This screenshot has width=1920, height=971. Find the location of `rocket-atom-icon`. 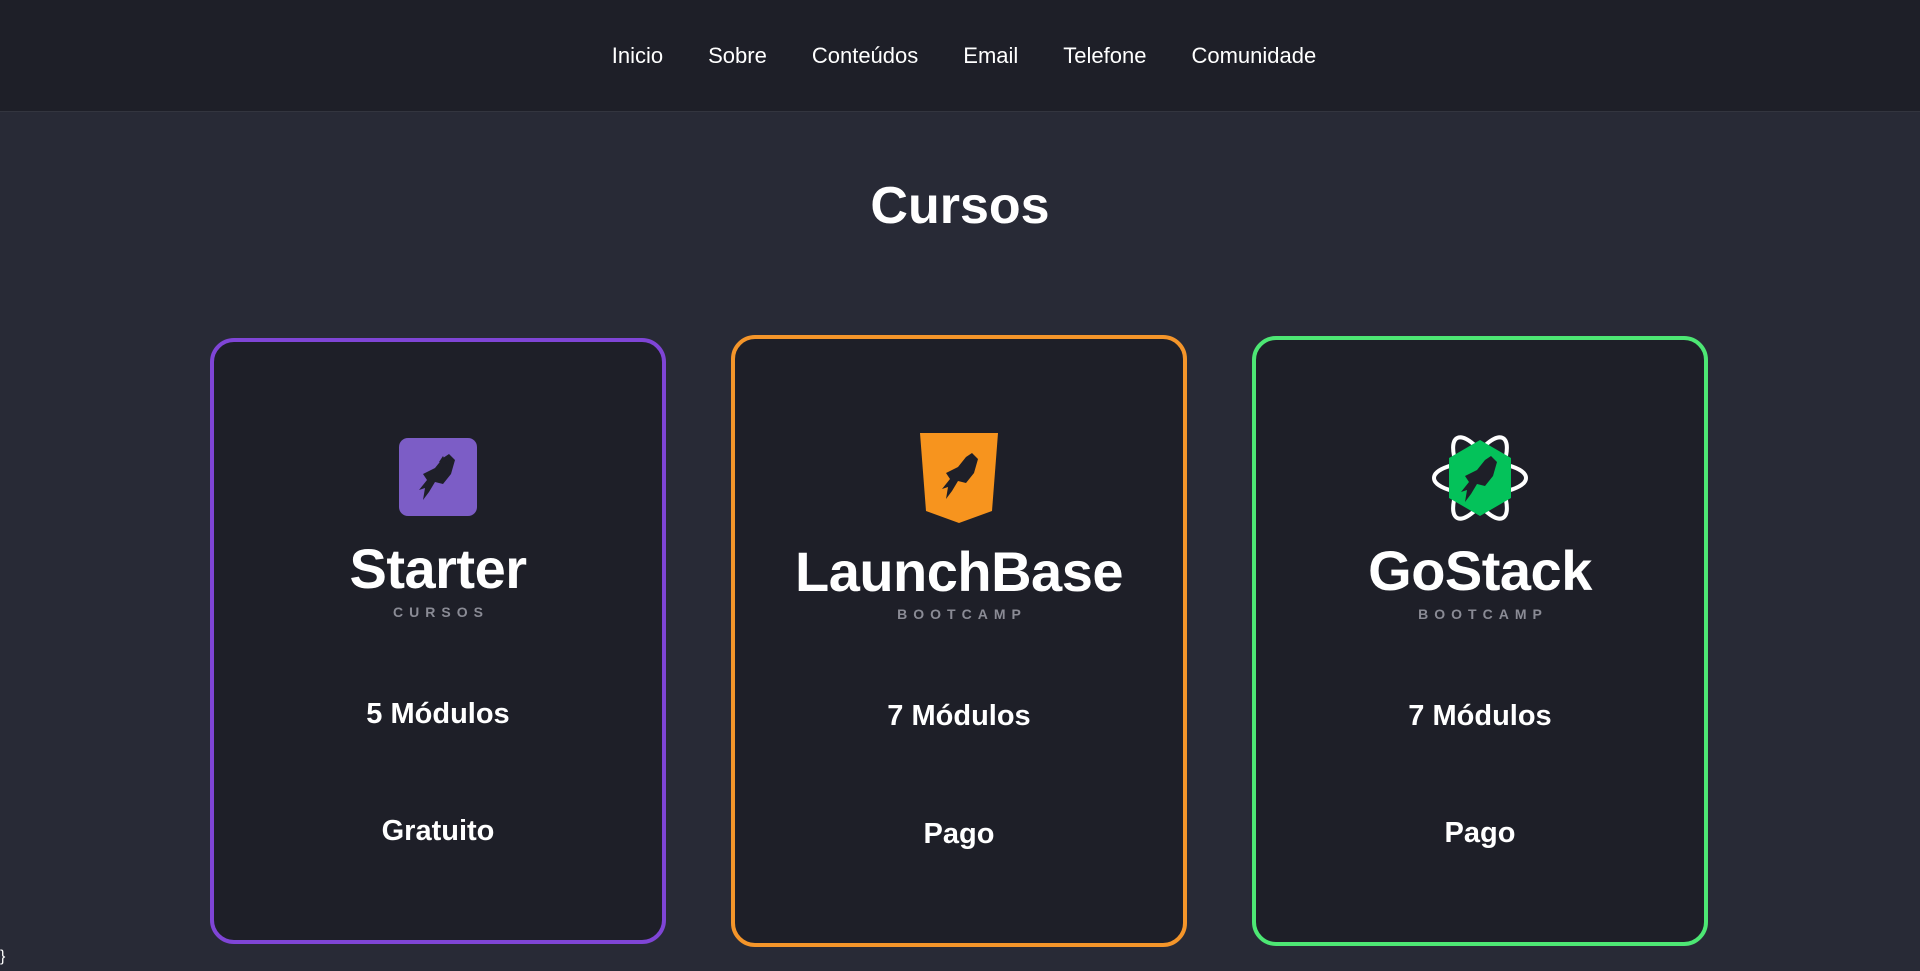

rocket-atom-icon is located at coordinates (1480, 478).